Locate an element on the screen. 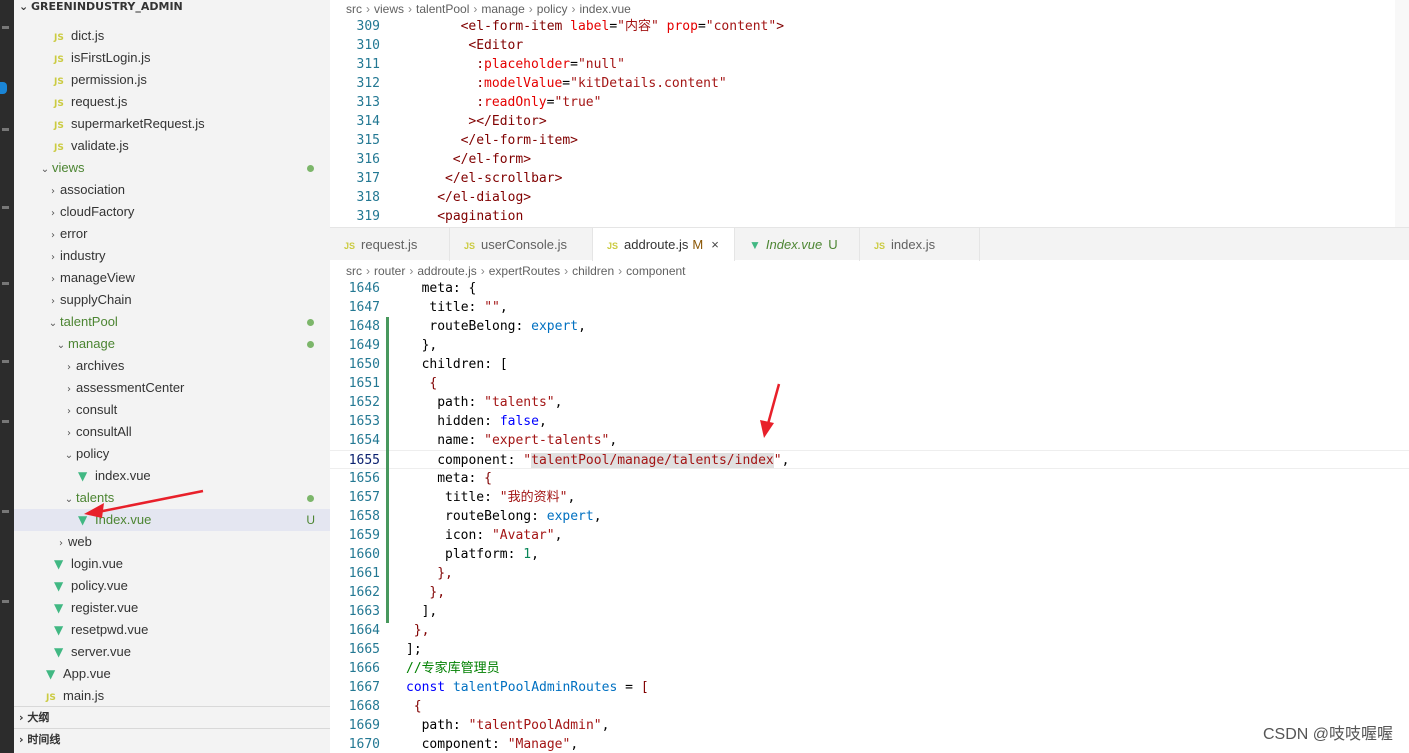  modified-dot is located at coordinates (310, 322).